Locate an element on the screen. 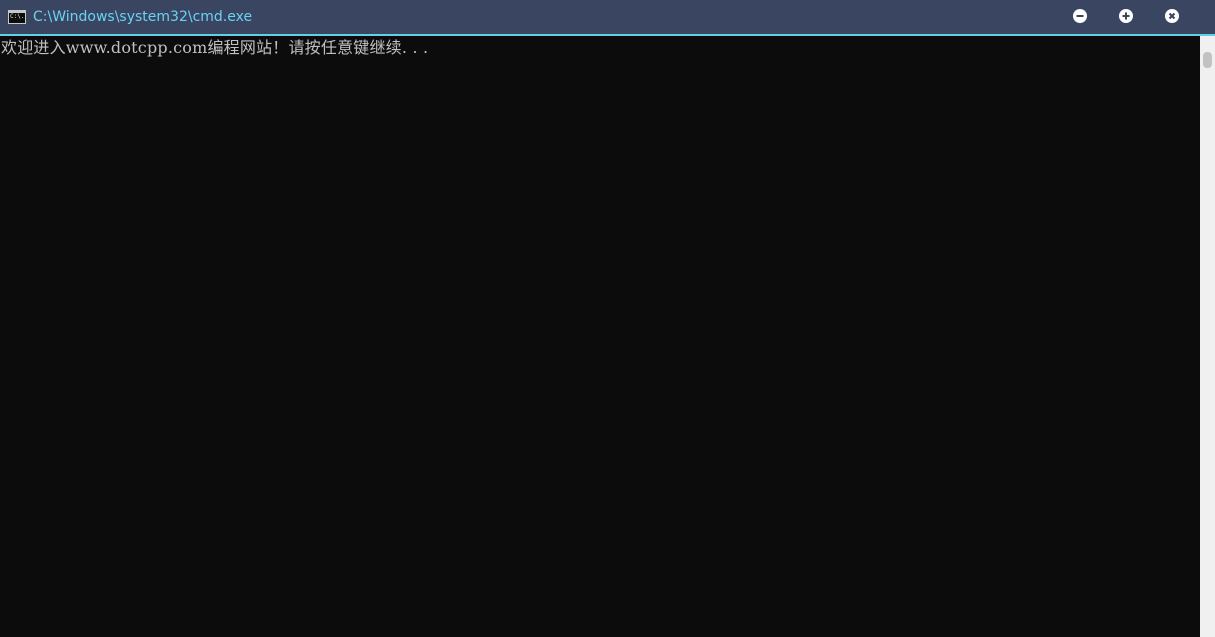 This screenshot has width=1215, height=637. minus-circle-icon is located at coordinates (1080, 16).